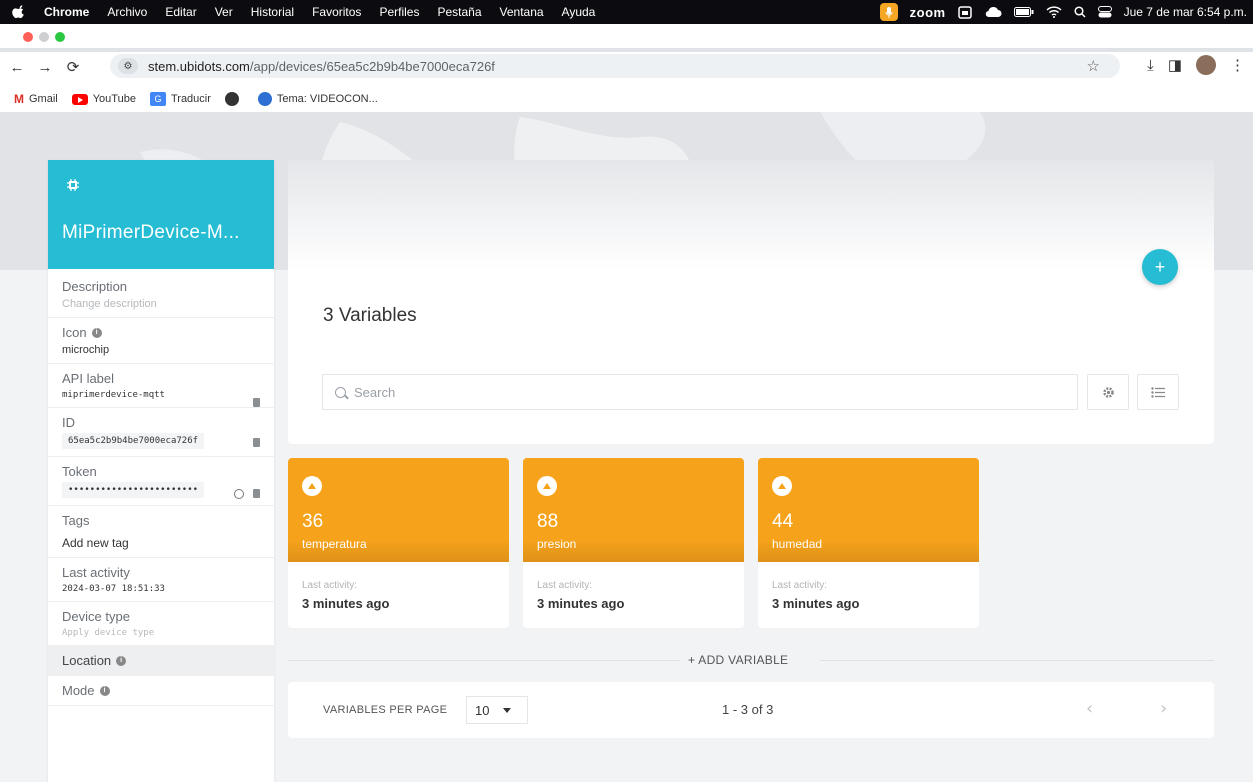 Image resolution: width=1253 pixels, height=782 pixels. Describe the element at coordinates (1054, 12) in the screenshot. I see `wifi-icon` at that location.